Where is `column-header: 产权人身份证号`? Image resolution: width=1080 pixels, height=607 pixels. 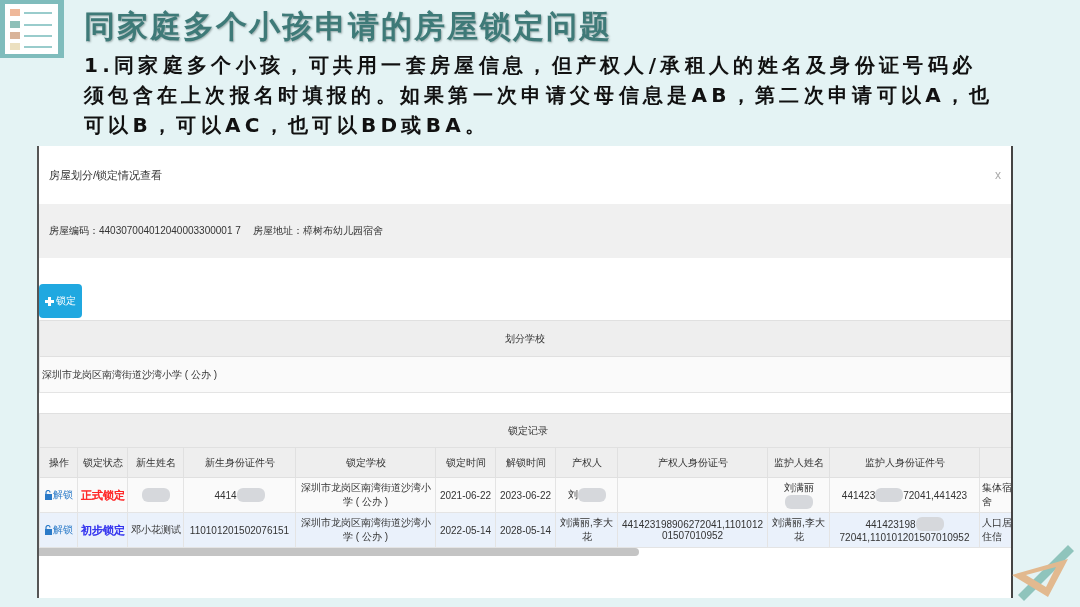
column-header: 产权人身份证号 is located at coordinates (692, 462).